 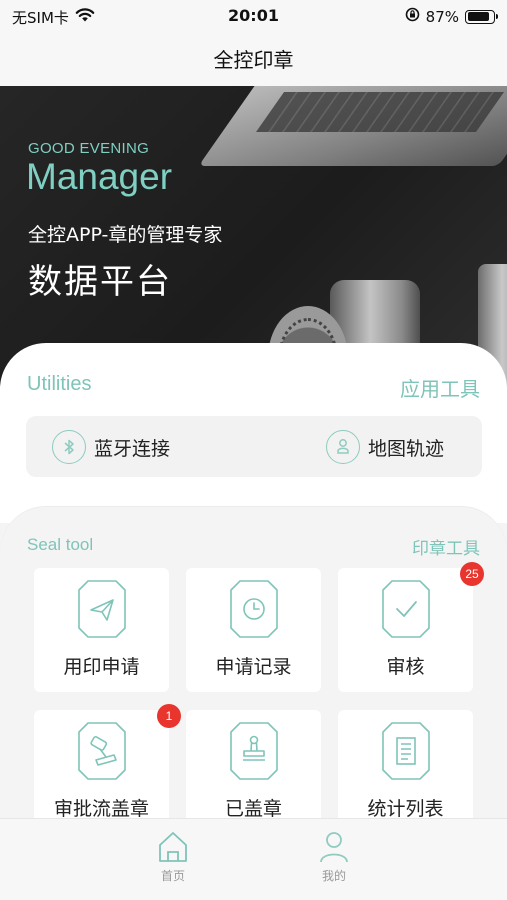 I want to click on battery-icon, so click(x=481, y=16).